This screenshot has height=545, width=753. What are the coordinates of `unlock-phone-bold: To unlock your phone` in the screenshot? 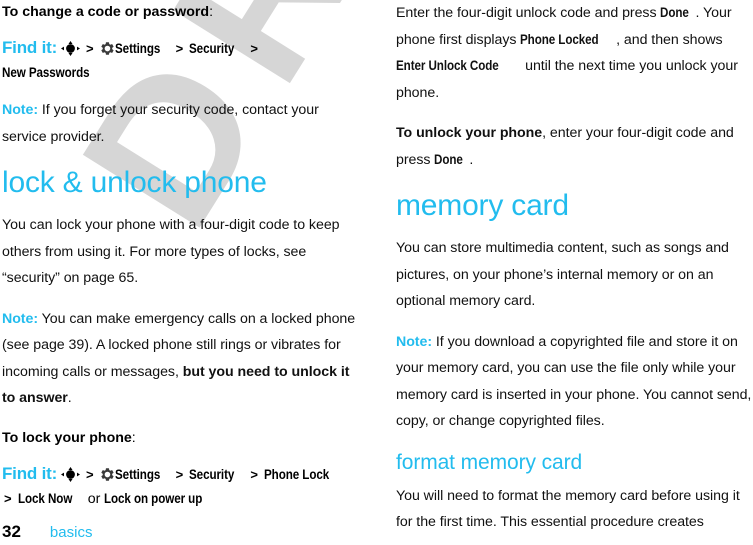 It's located at (469, 133).